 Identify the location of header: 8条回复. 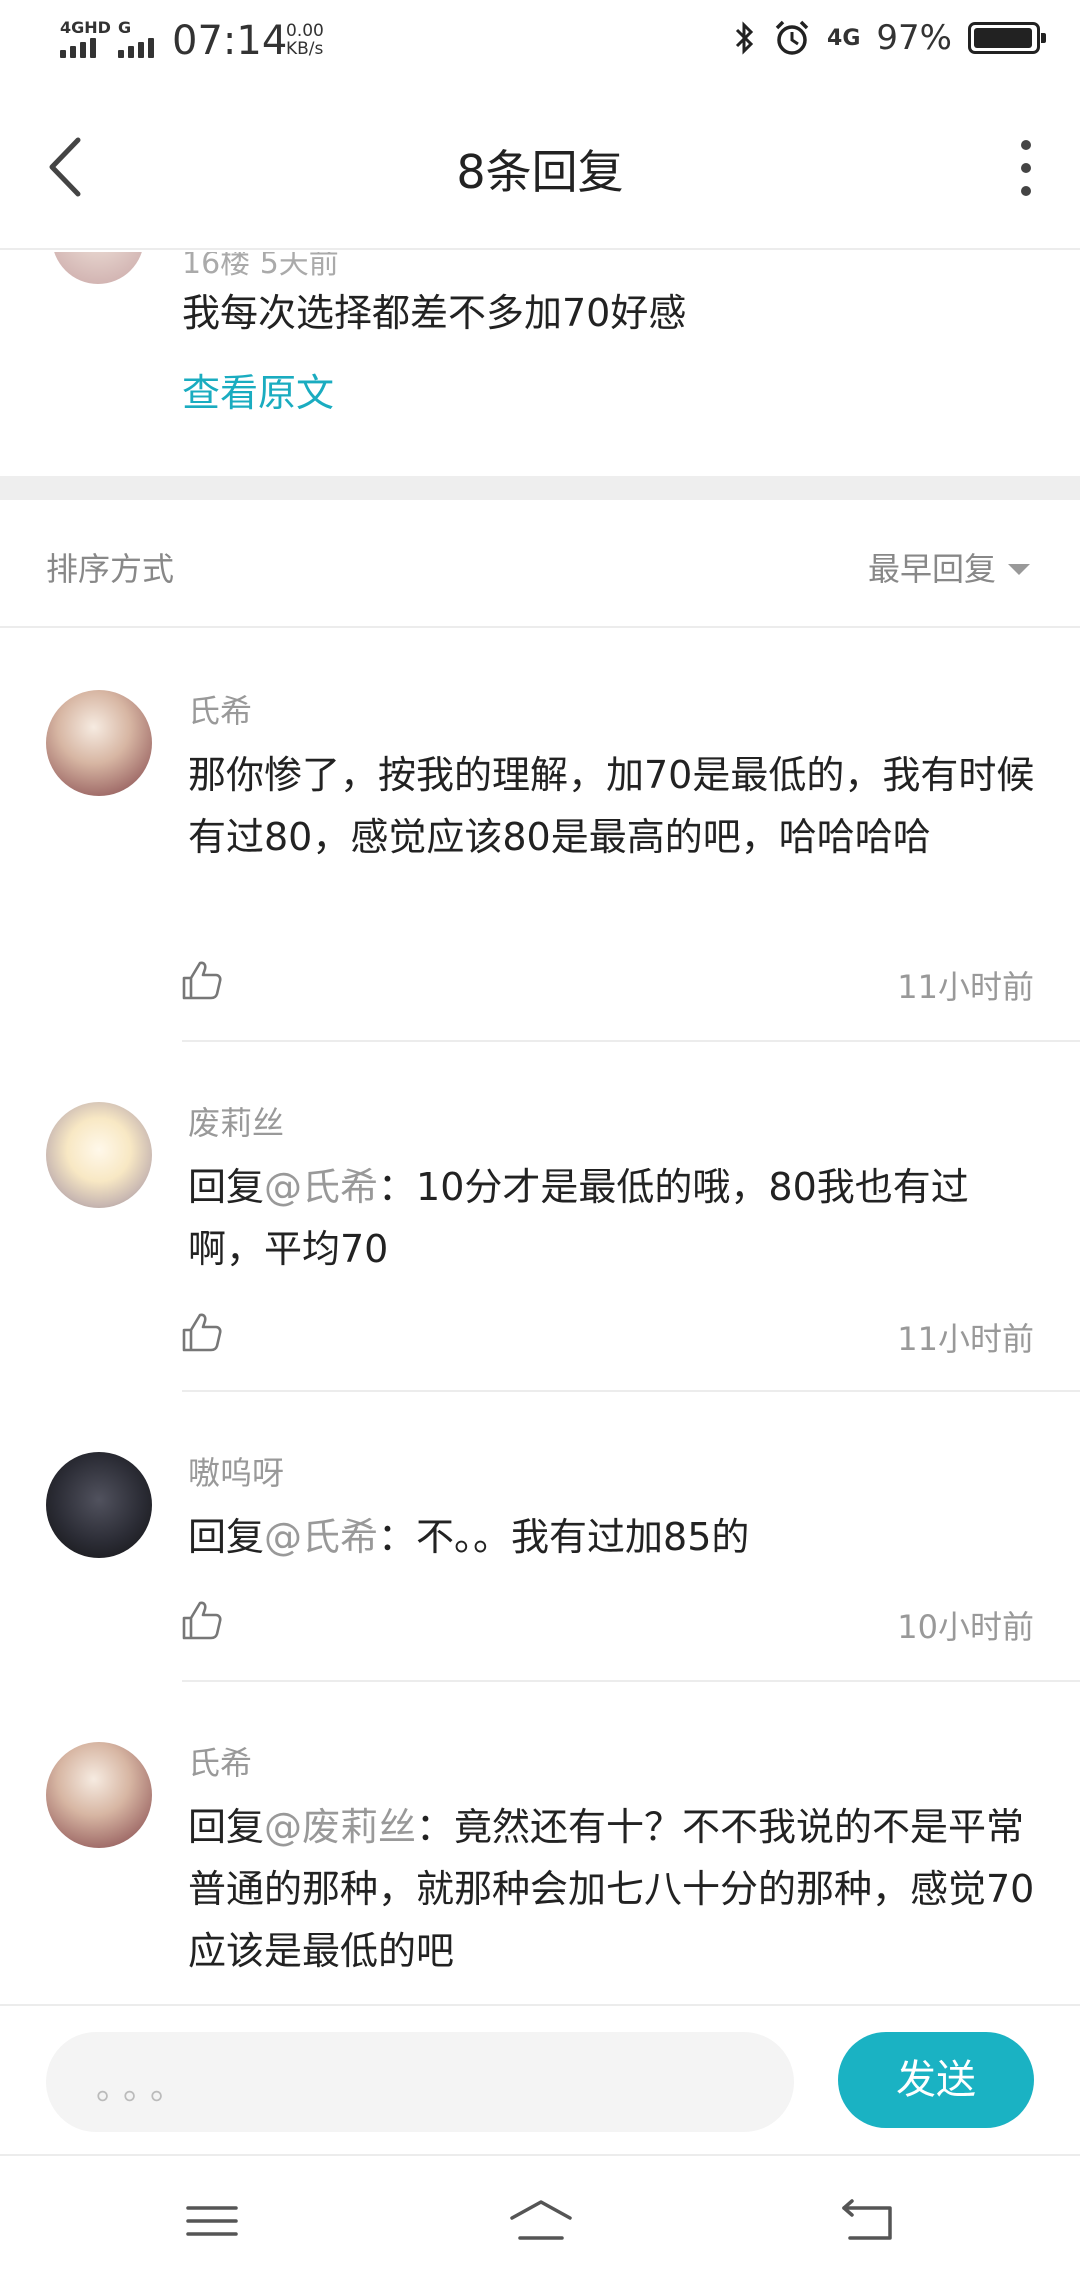
(540, 167).